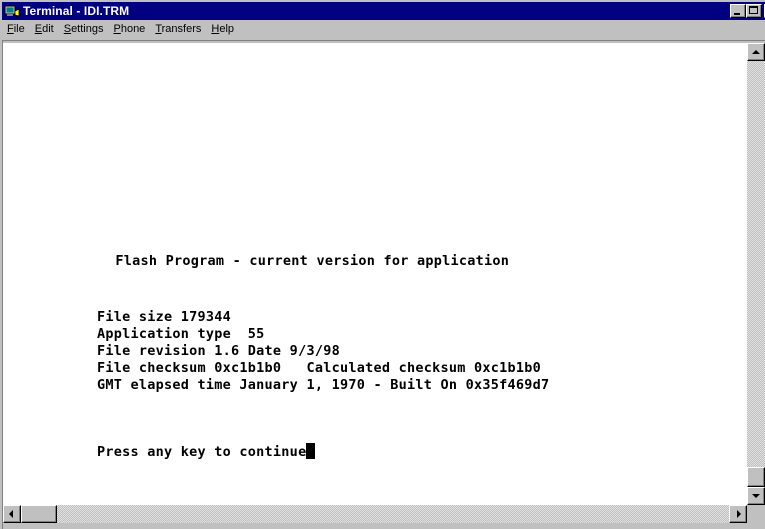 The width and height of the screenshot is (765, 529). I want to click on menu-phone: Phone, so click(129, 29).